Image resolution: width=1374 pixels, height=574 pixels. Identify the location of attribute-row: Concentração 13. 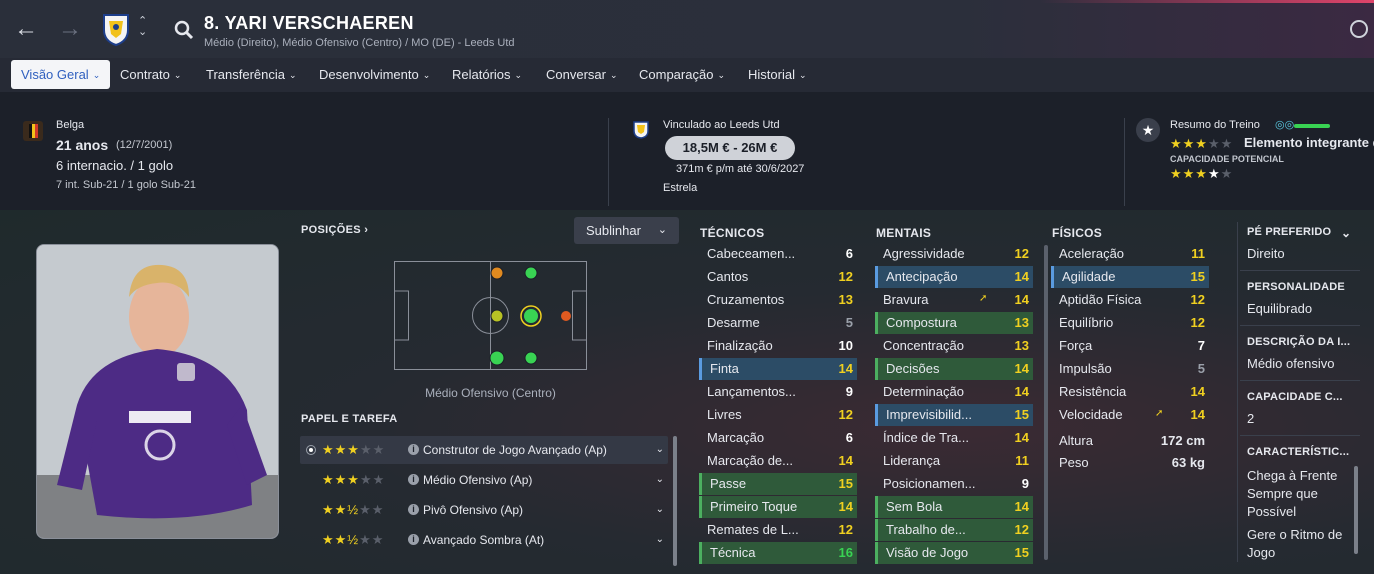
(954, 346).